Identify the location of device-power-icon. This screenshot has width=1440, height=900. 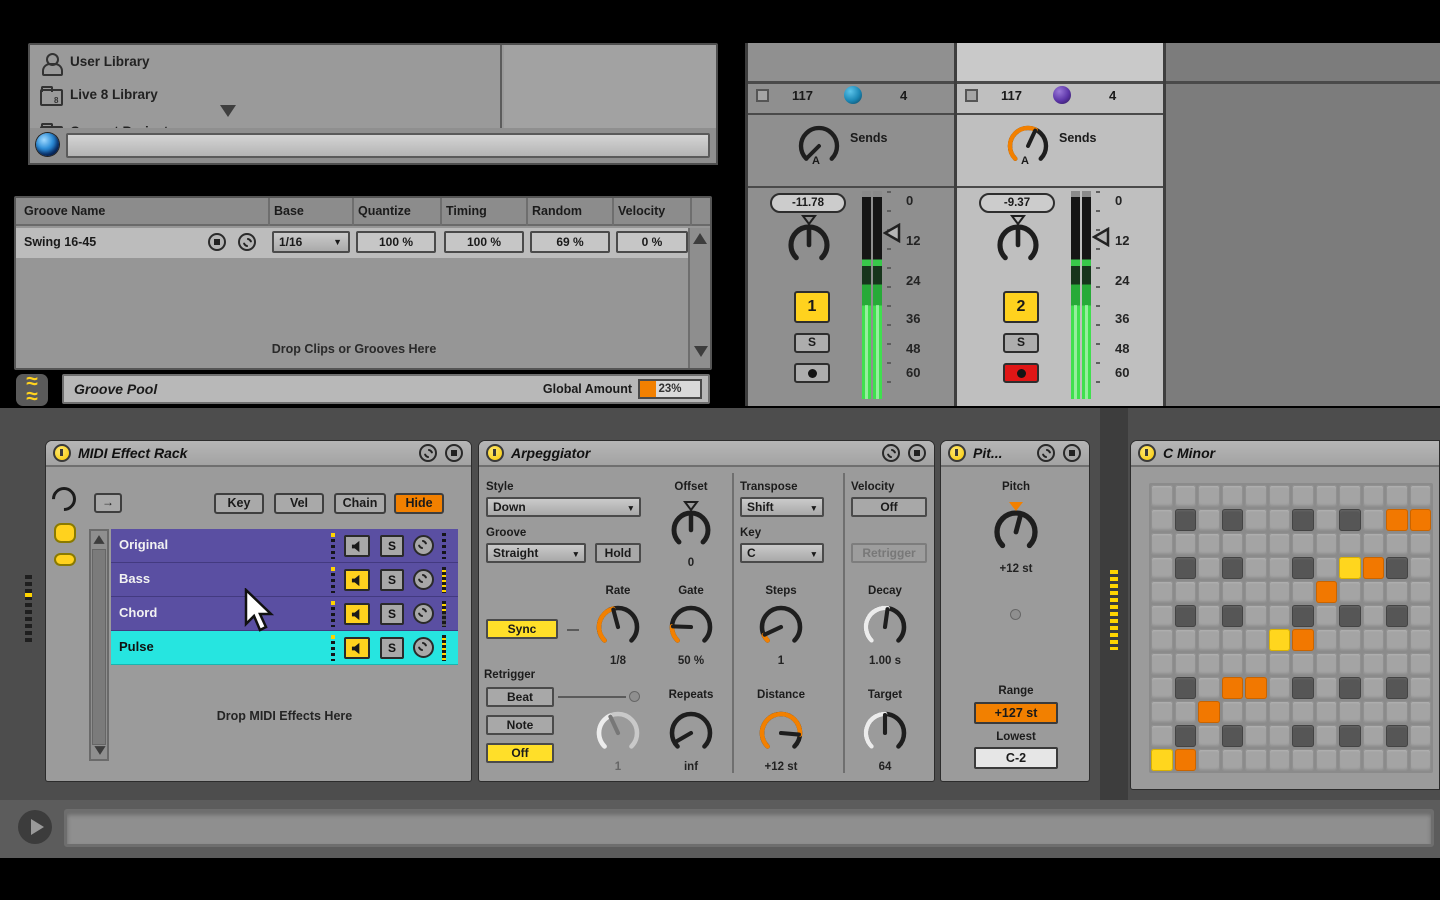
(957, 453).